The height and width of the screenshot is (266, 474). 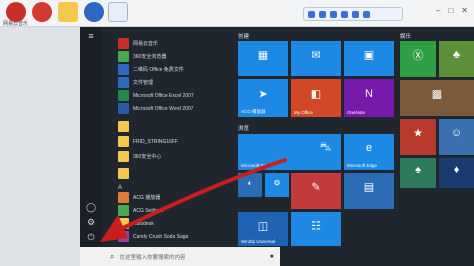 What do you see at coordinates (114, 228) in the screenshot?
I see `arrow-head` at bounding box center [114, 228].